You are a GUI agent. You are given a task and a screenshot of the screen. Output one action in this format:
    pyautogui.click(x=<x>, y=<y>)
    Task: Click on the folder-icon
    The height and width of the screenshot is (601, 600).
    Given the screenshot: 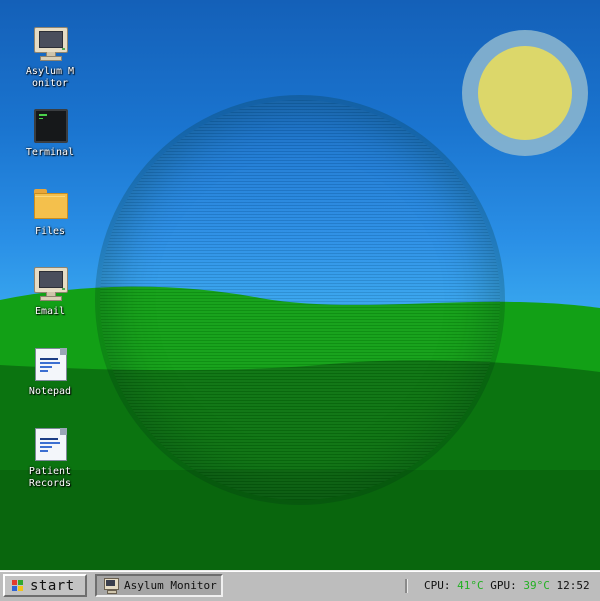 What is the action you would take?
    pyautogui.click(x=50, y=204)
    